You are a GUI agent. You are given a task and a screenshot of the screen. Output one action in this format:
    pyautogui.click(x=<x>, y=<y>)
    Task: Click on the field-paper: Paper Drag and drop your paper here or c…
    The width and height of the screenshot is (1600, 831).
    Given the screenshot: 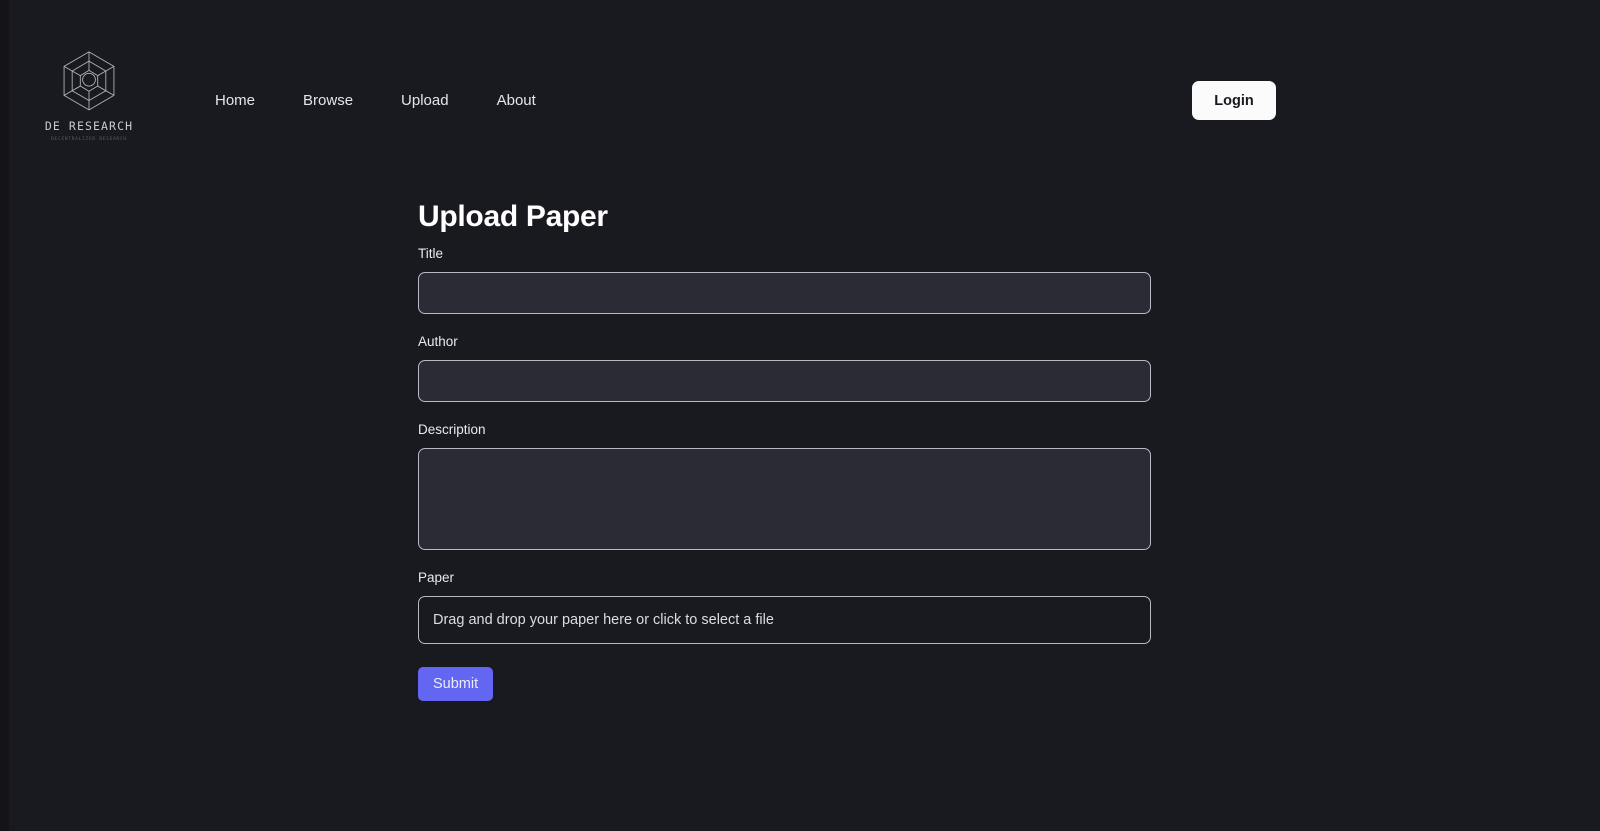 What is the action you would take?
    pyautogui.click(x=784, y=606)
    